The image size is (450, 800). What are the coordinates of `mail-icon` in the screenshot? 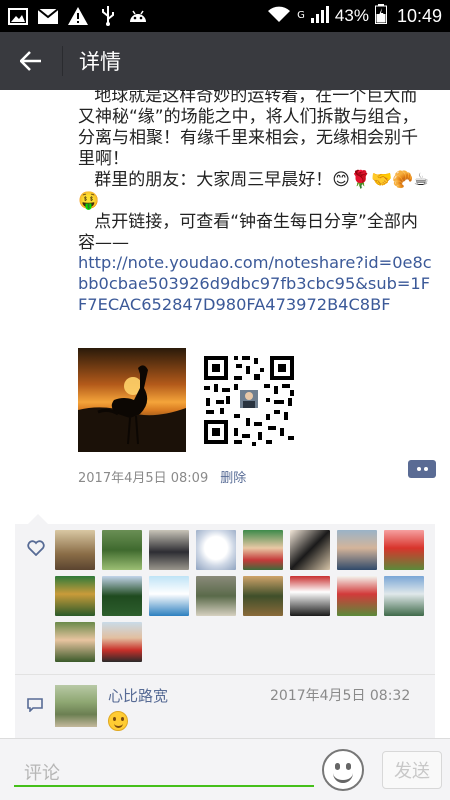 It's located at (48, 16).